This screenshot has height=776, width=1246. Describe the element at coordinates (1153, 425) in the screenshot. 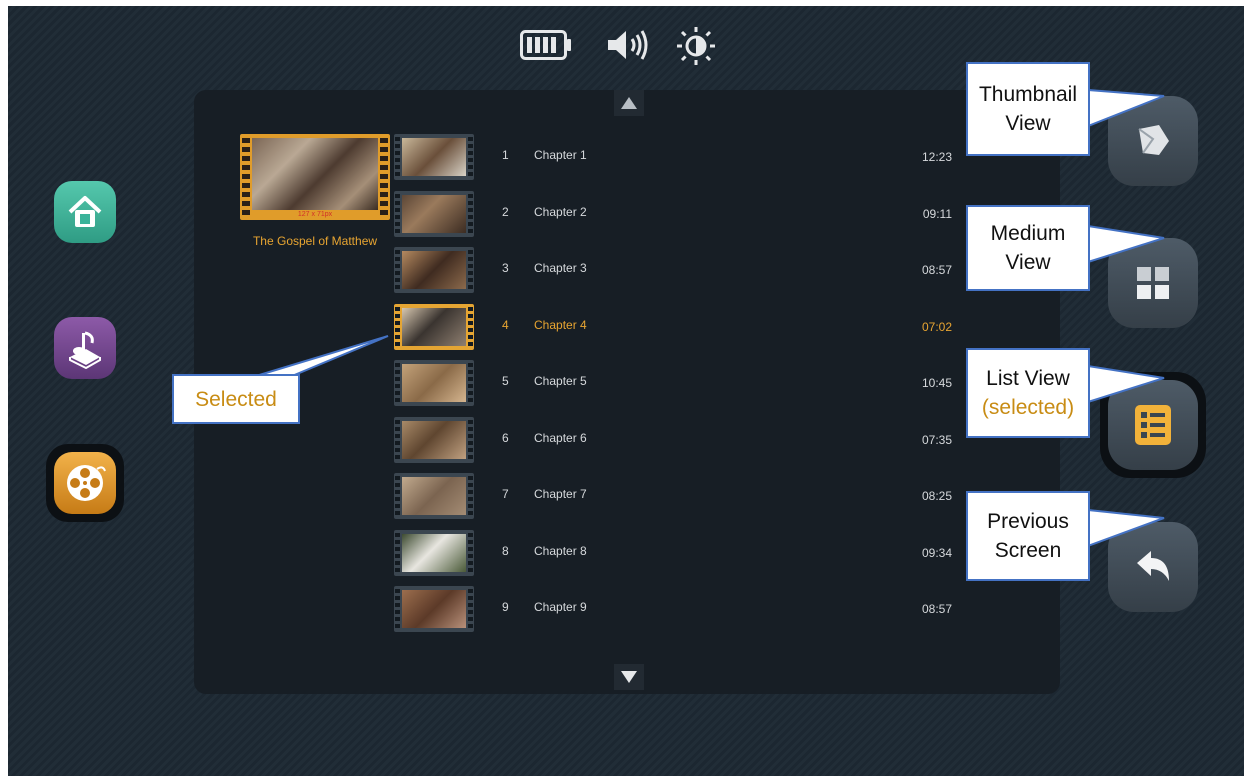

I see `list-view-button` at that location.